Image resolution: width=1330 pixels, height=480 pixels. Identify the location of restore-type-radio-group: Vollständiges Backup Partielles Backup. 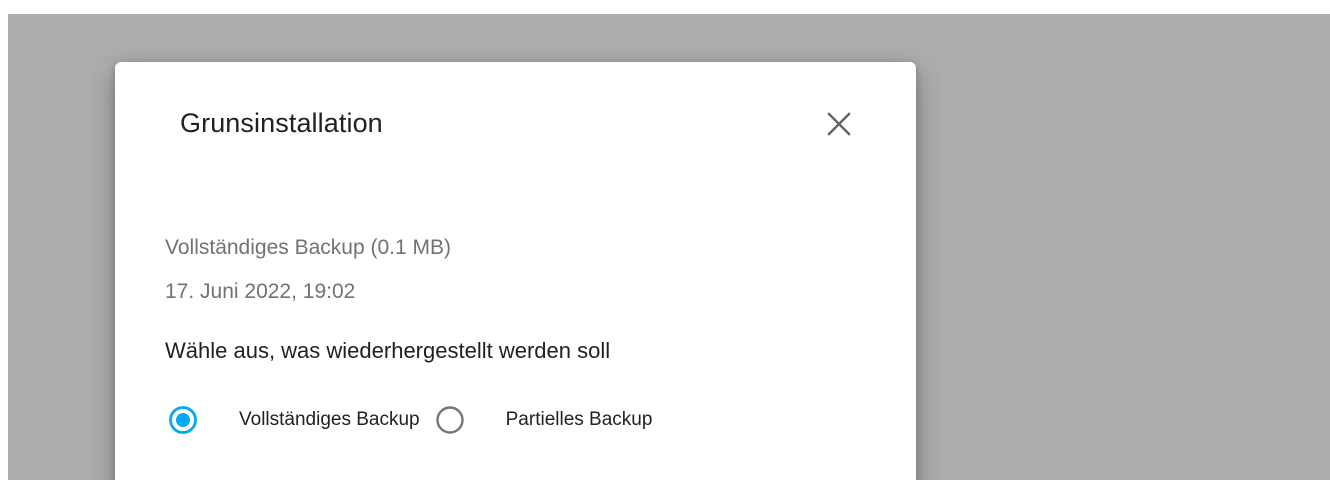
(407, 420).